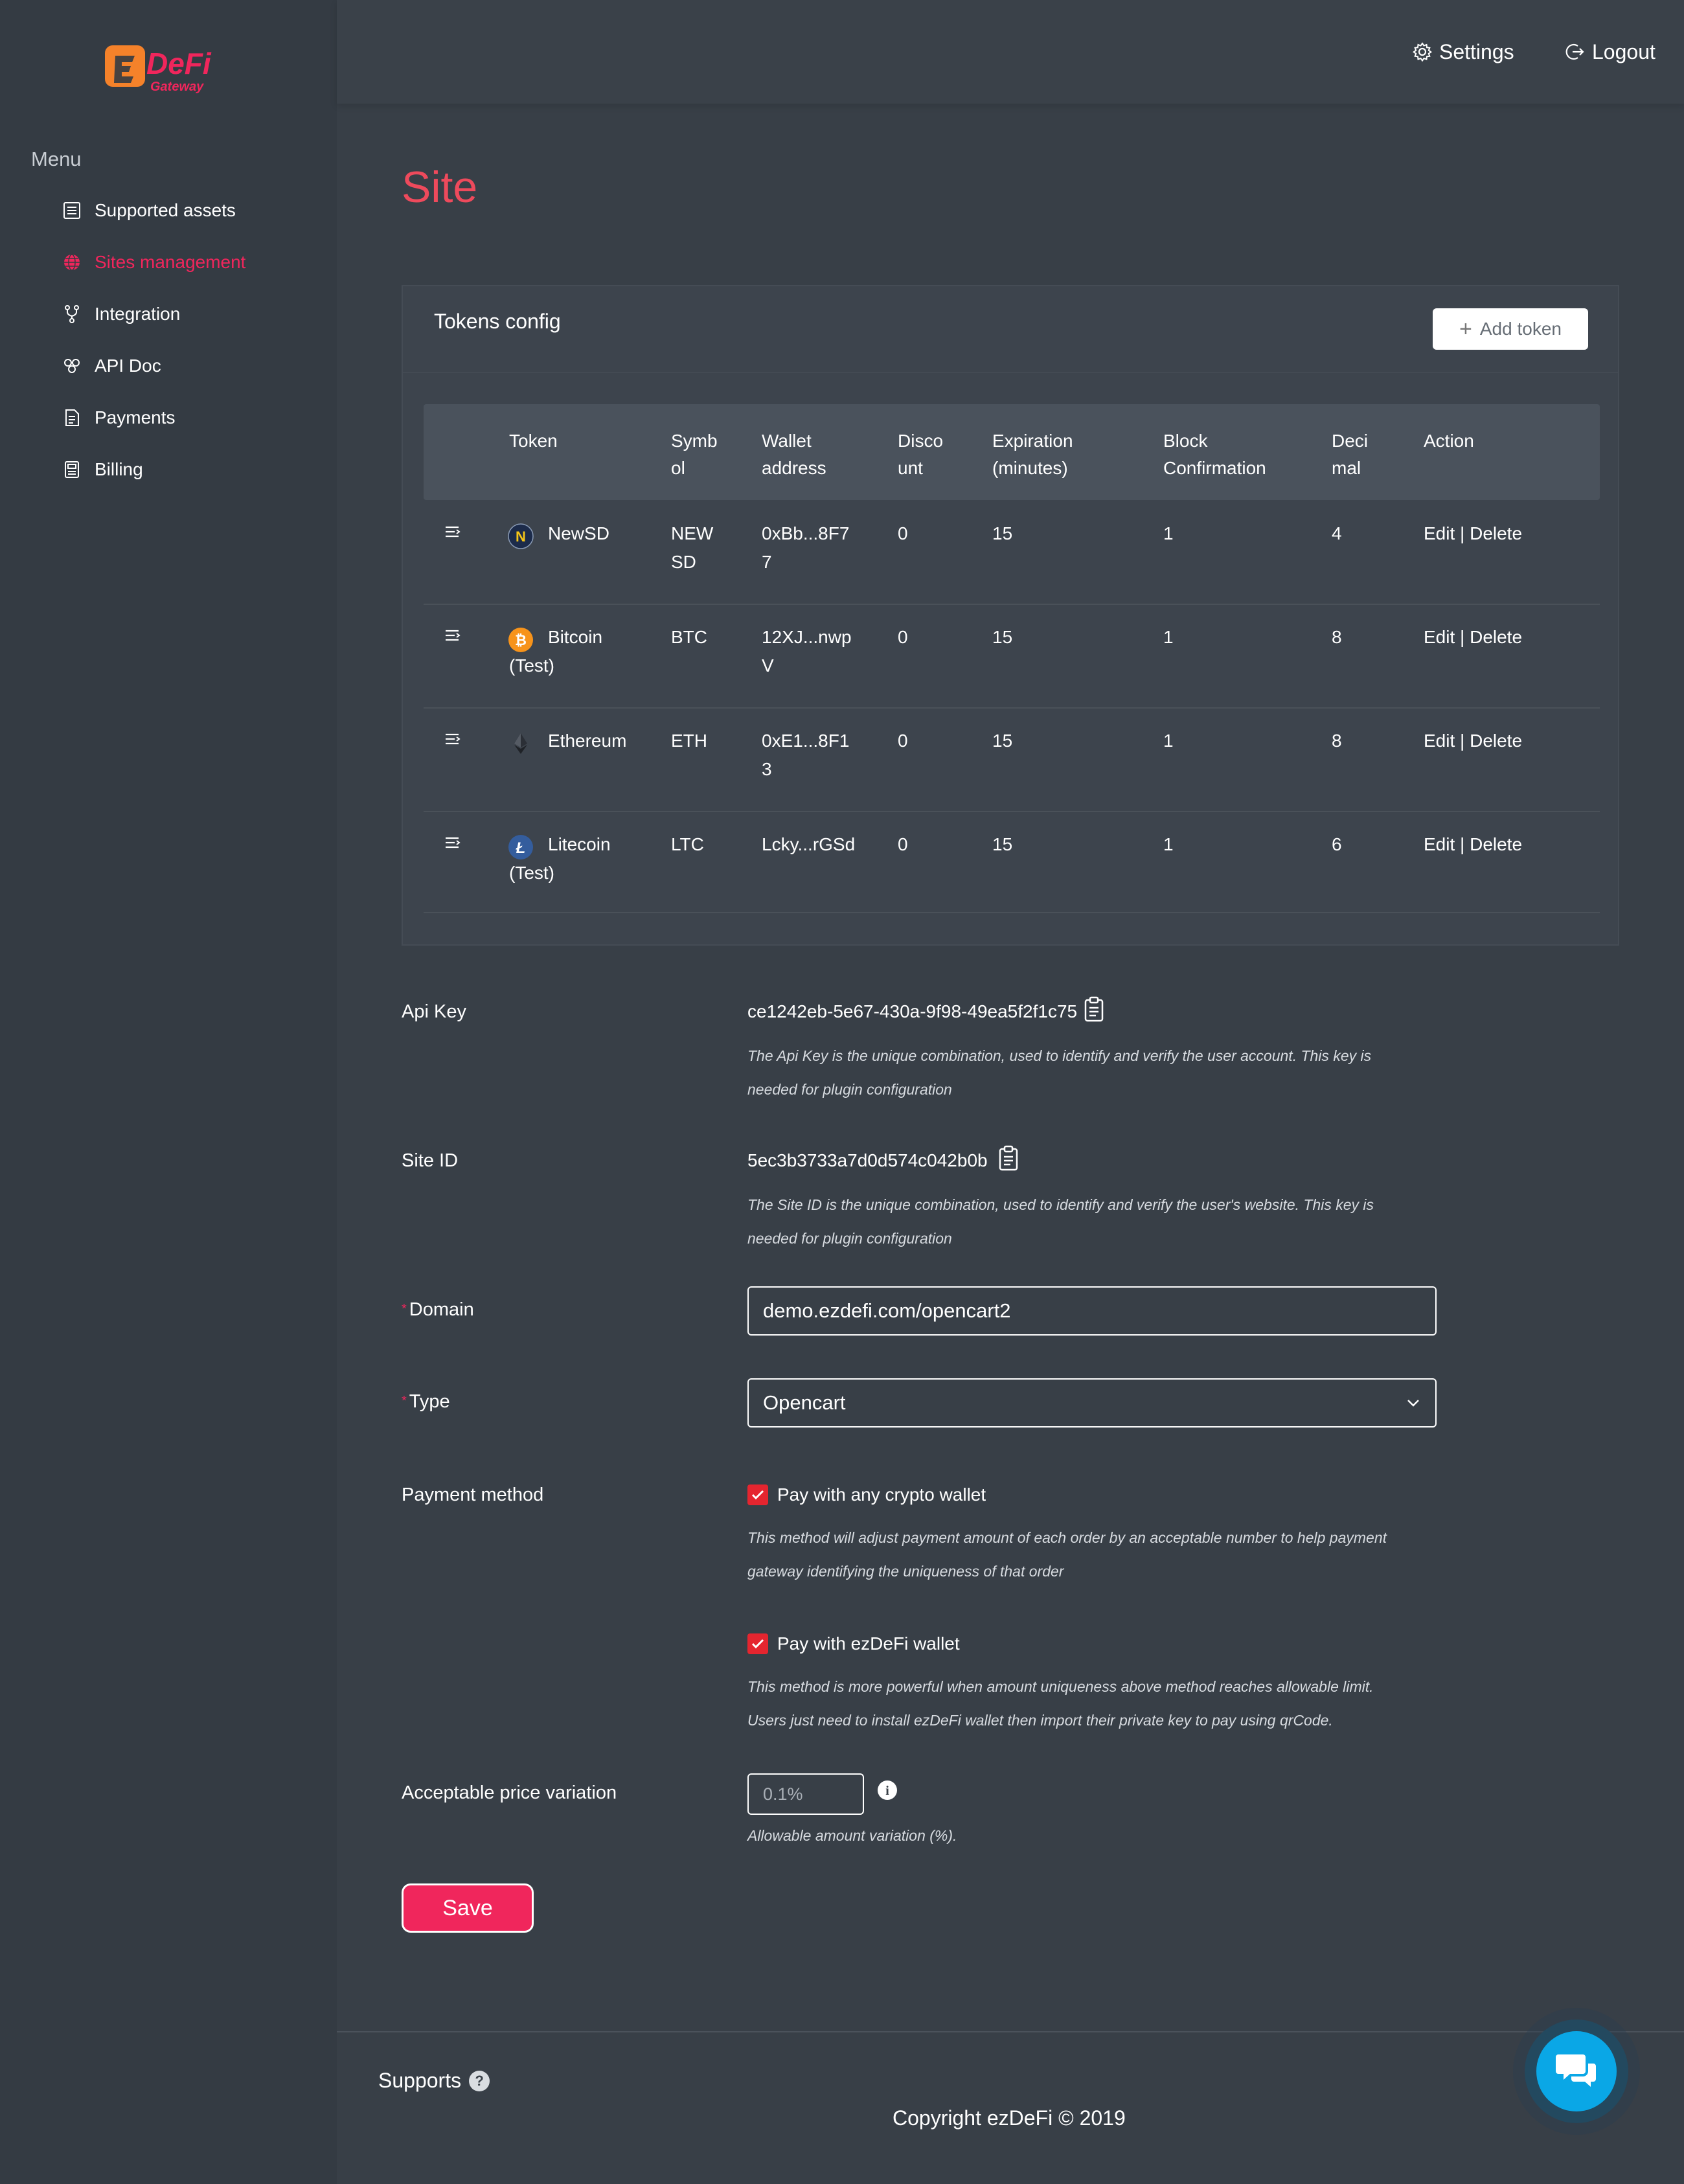  I want to click on ezdefi-wallet-checkbox, so click(757, 1644).